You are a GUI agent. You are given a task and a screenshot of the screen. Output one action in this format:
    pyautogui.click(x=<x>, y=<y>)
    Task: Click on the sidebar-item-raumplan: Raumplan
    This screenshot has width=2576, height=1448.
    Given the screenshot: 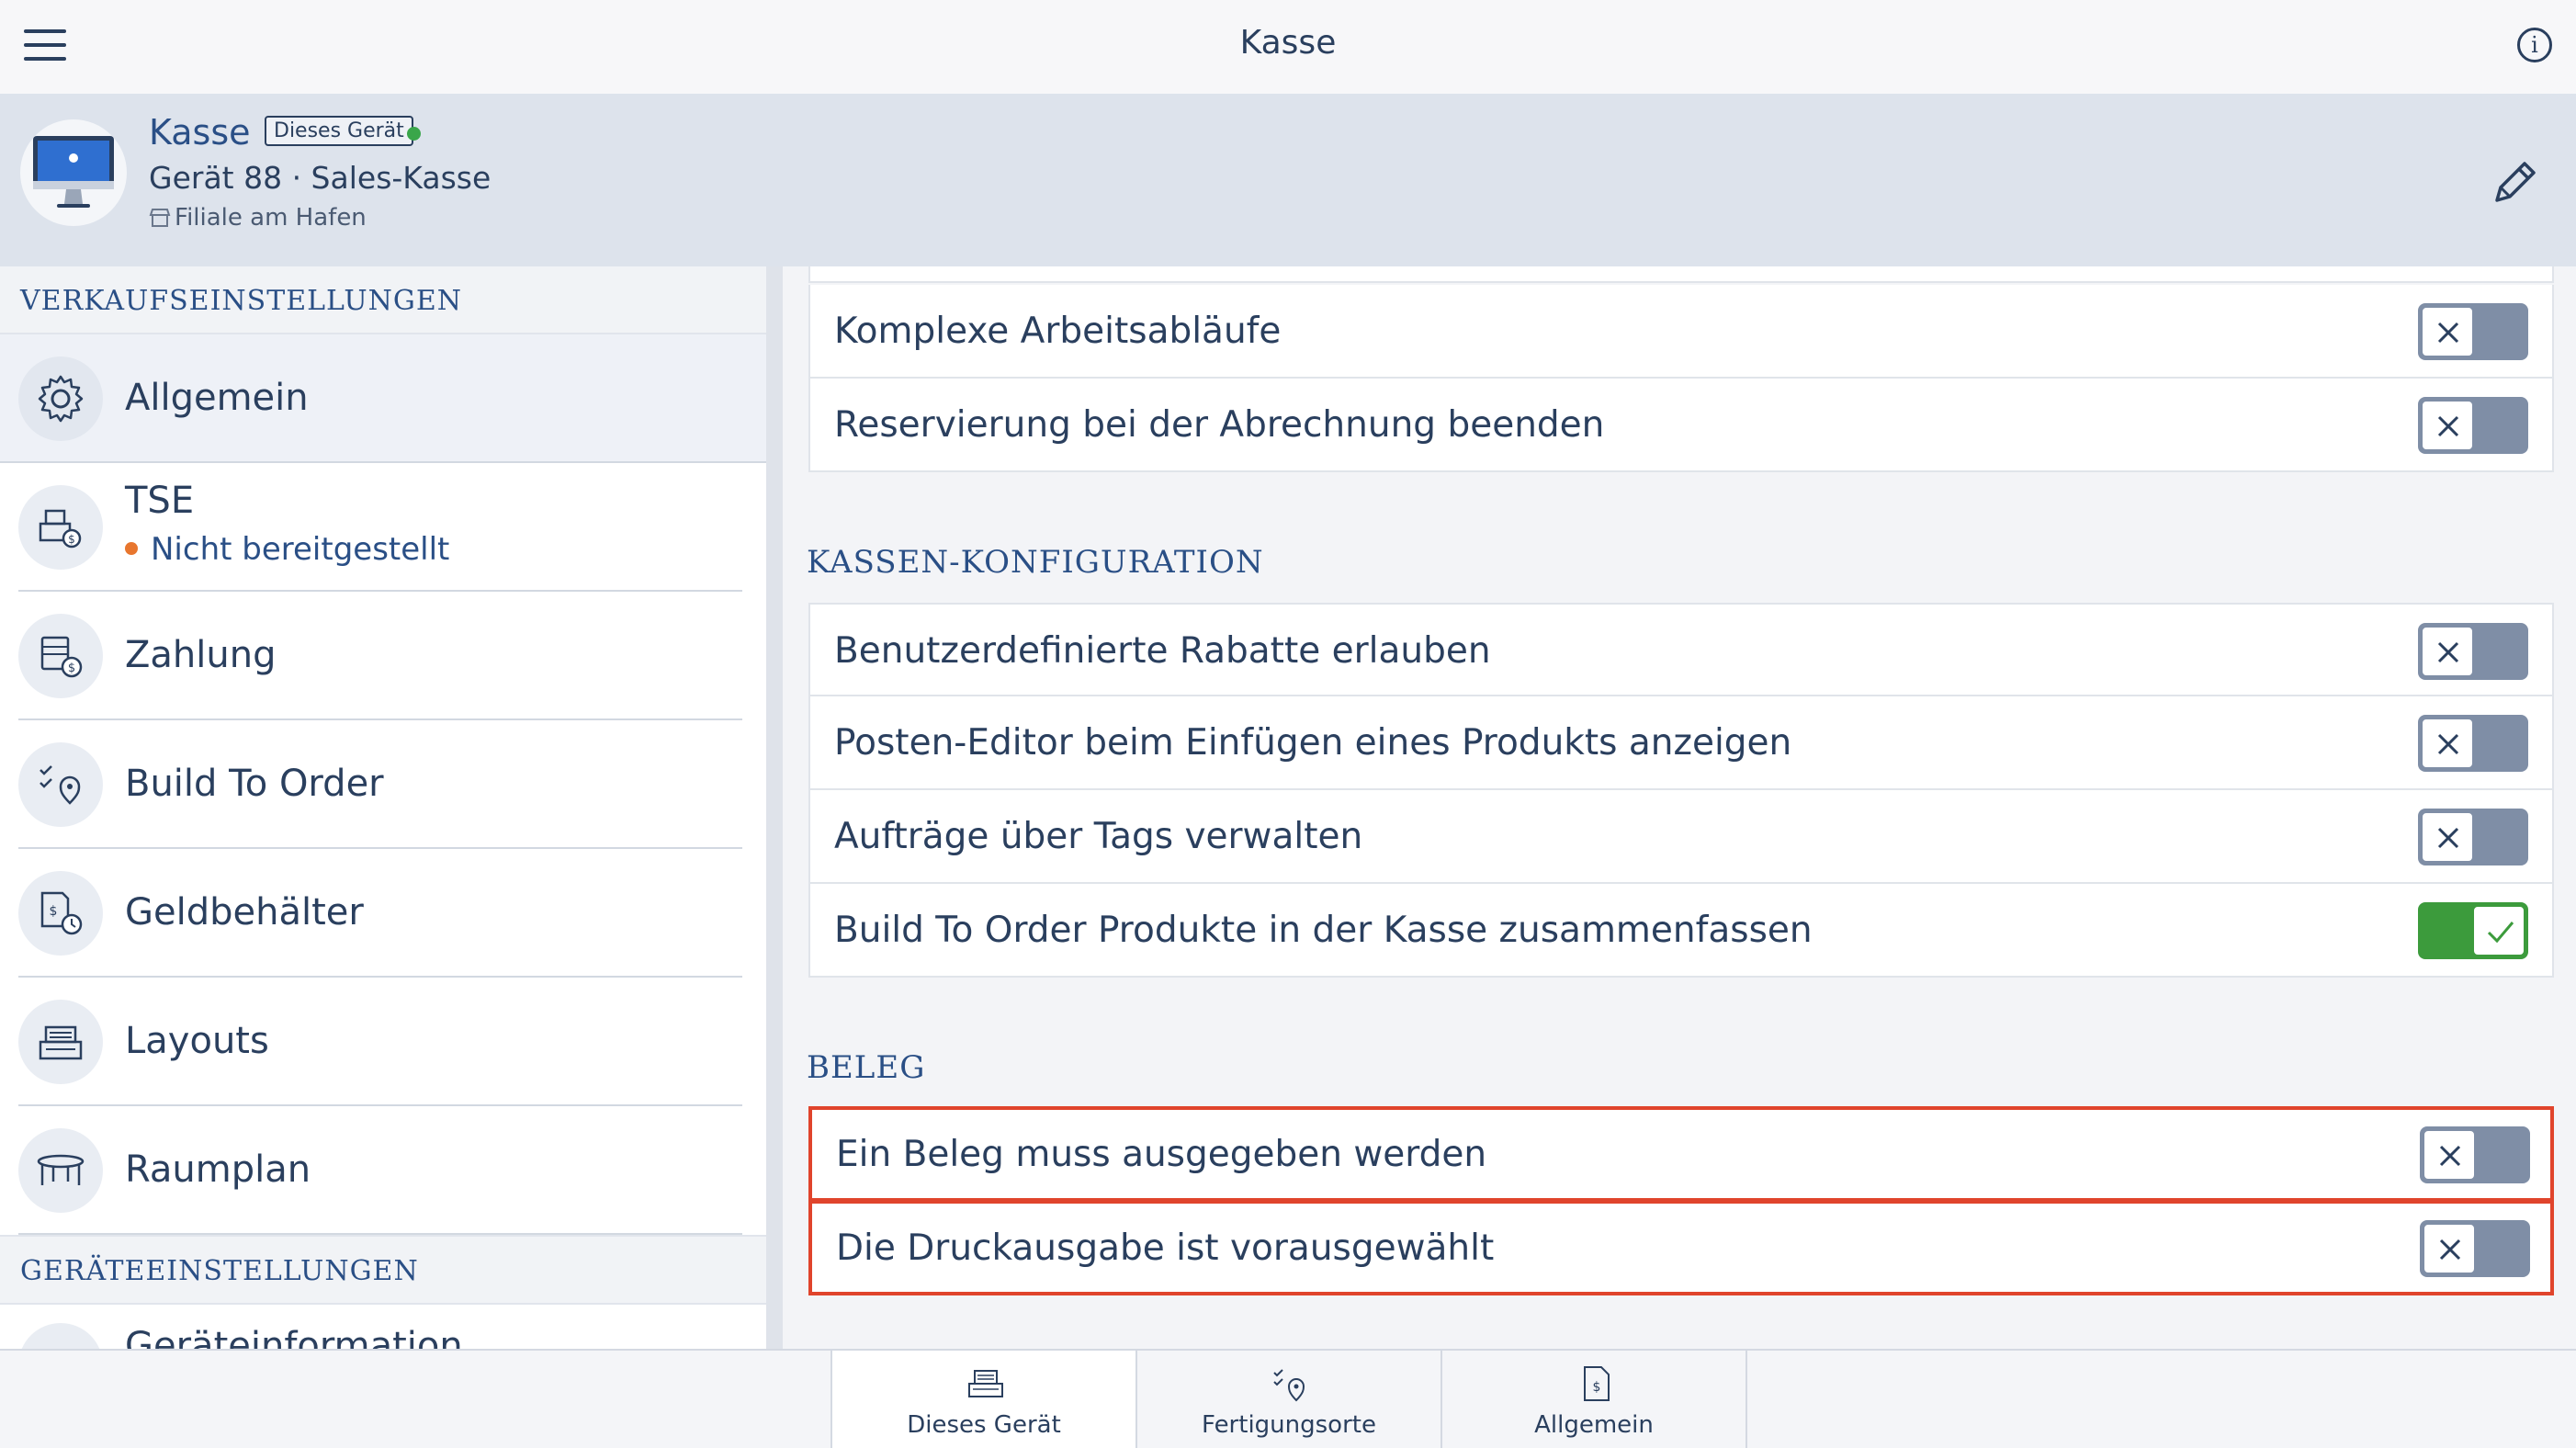 What is the action you would take?
    pyautogui.click(x=380, y=1170)
    